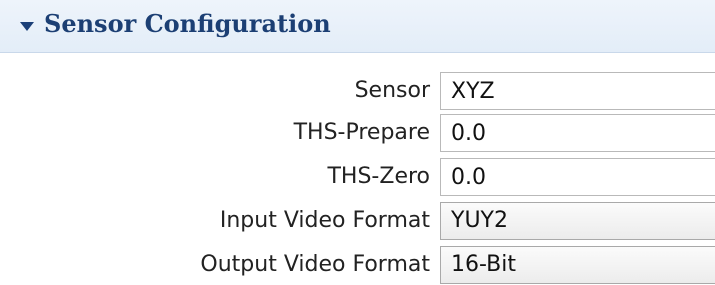  What do you see at coordinates (577, 265) in the screenshot?
I see `output-video-format-select: 16-Bit` at bounding box center [577, 265].